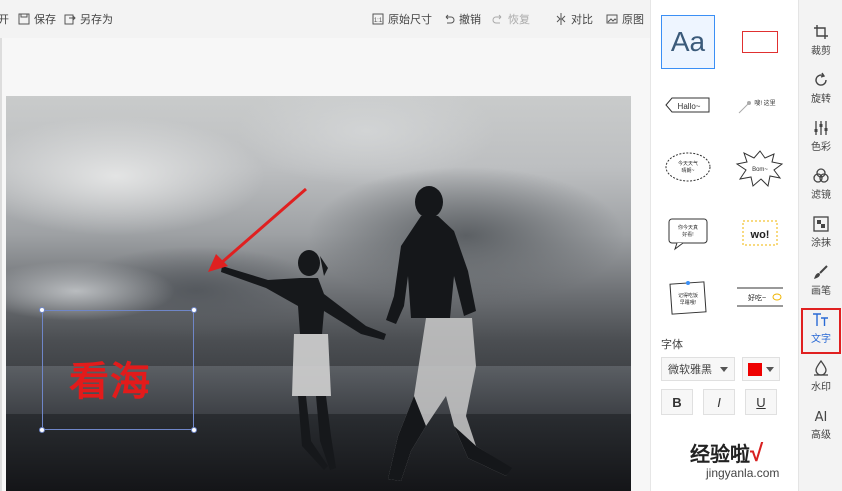 This screenshot has width=842, height=491. I want to click on undo-button: 撤销, so click(462, 19).